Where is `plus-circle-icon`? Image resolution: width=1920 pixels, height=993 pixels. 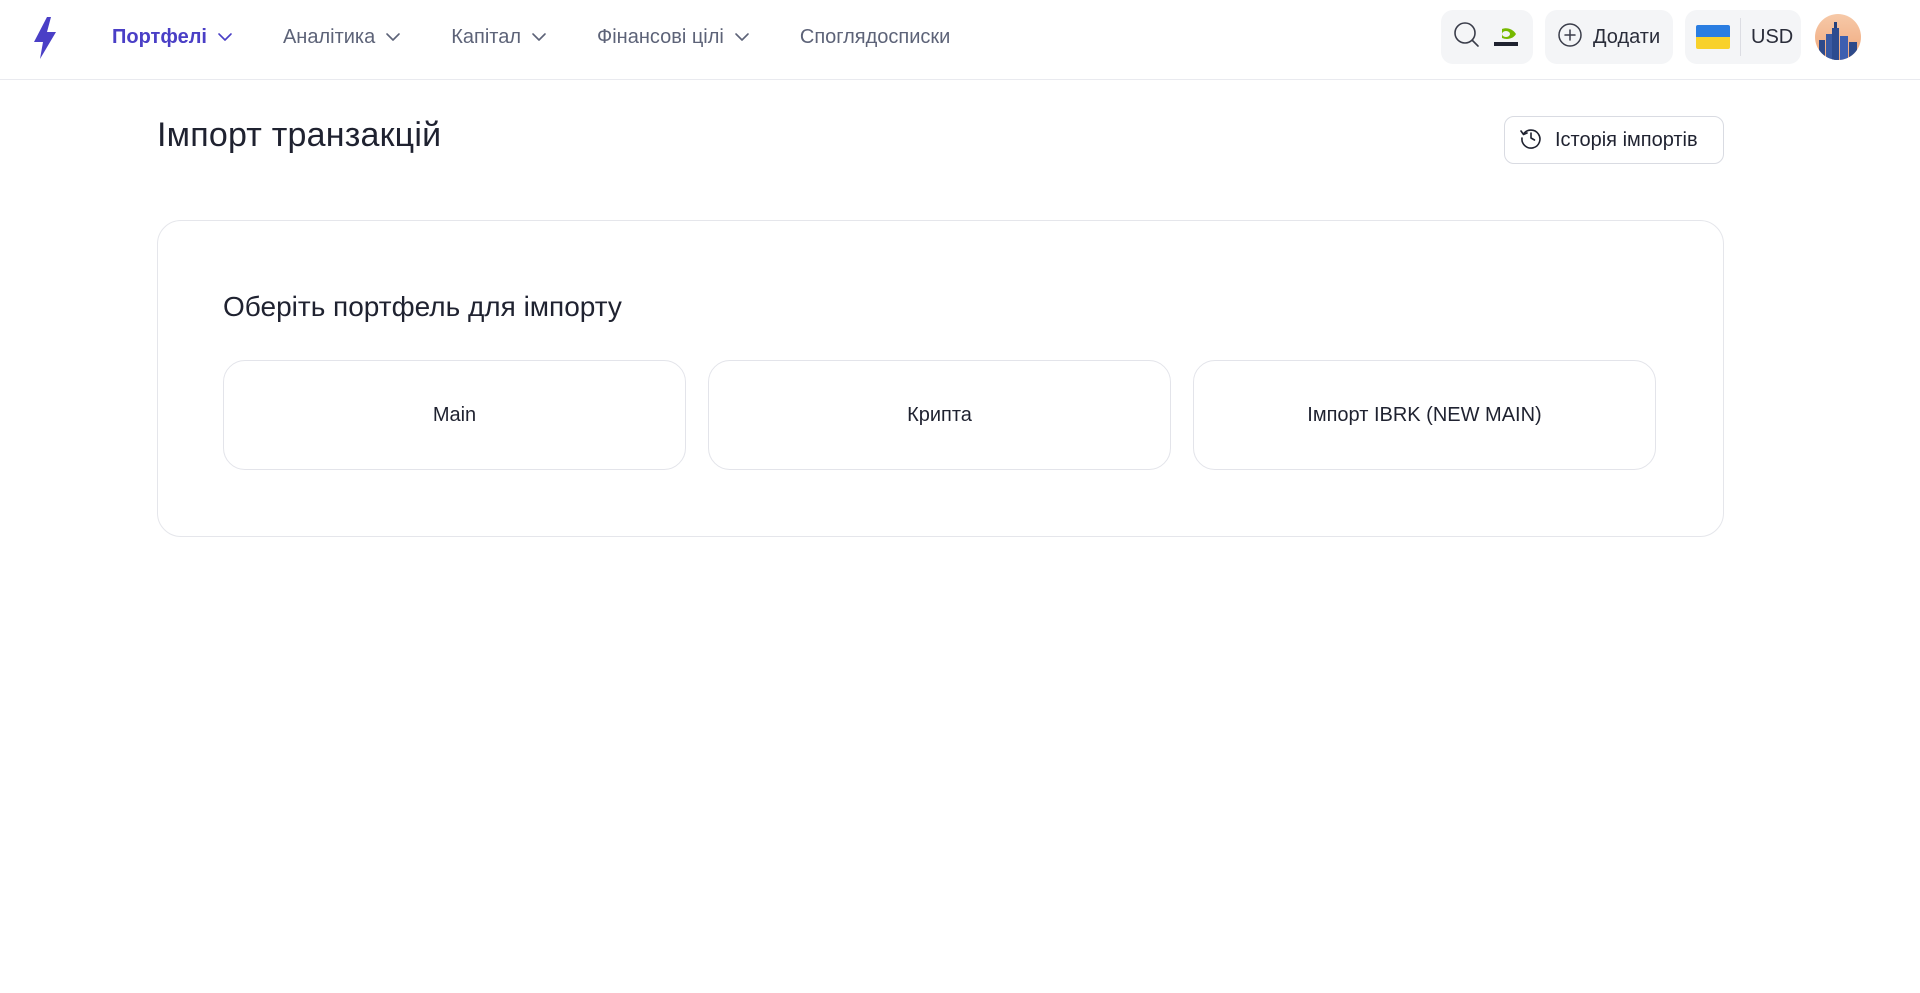
plus-circle-icon is located at coordinates (1570, 37).